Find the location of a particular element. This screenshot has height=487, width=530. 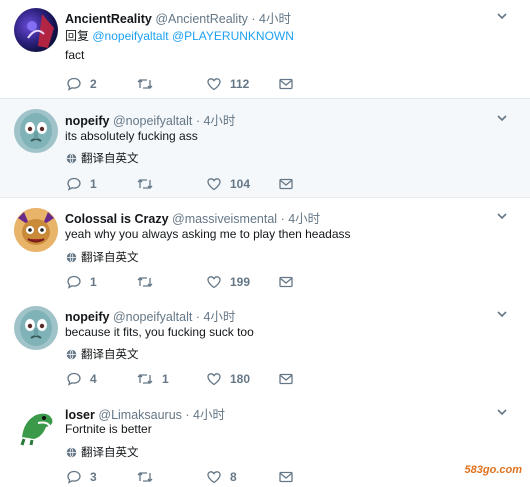

reply-count: 1 is located at coordinates (93, 282).